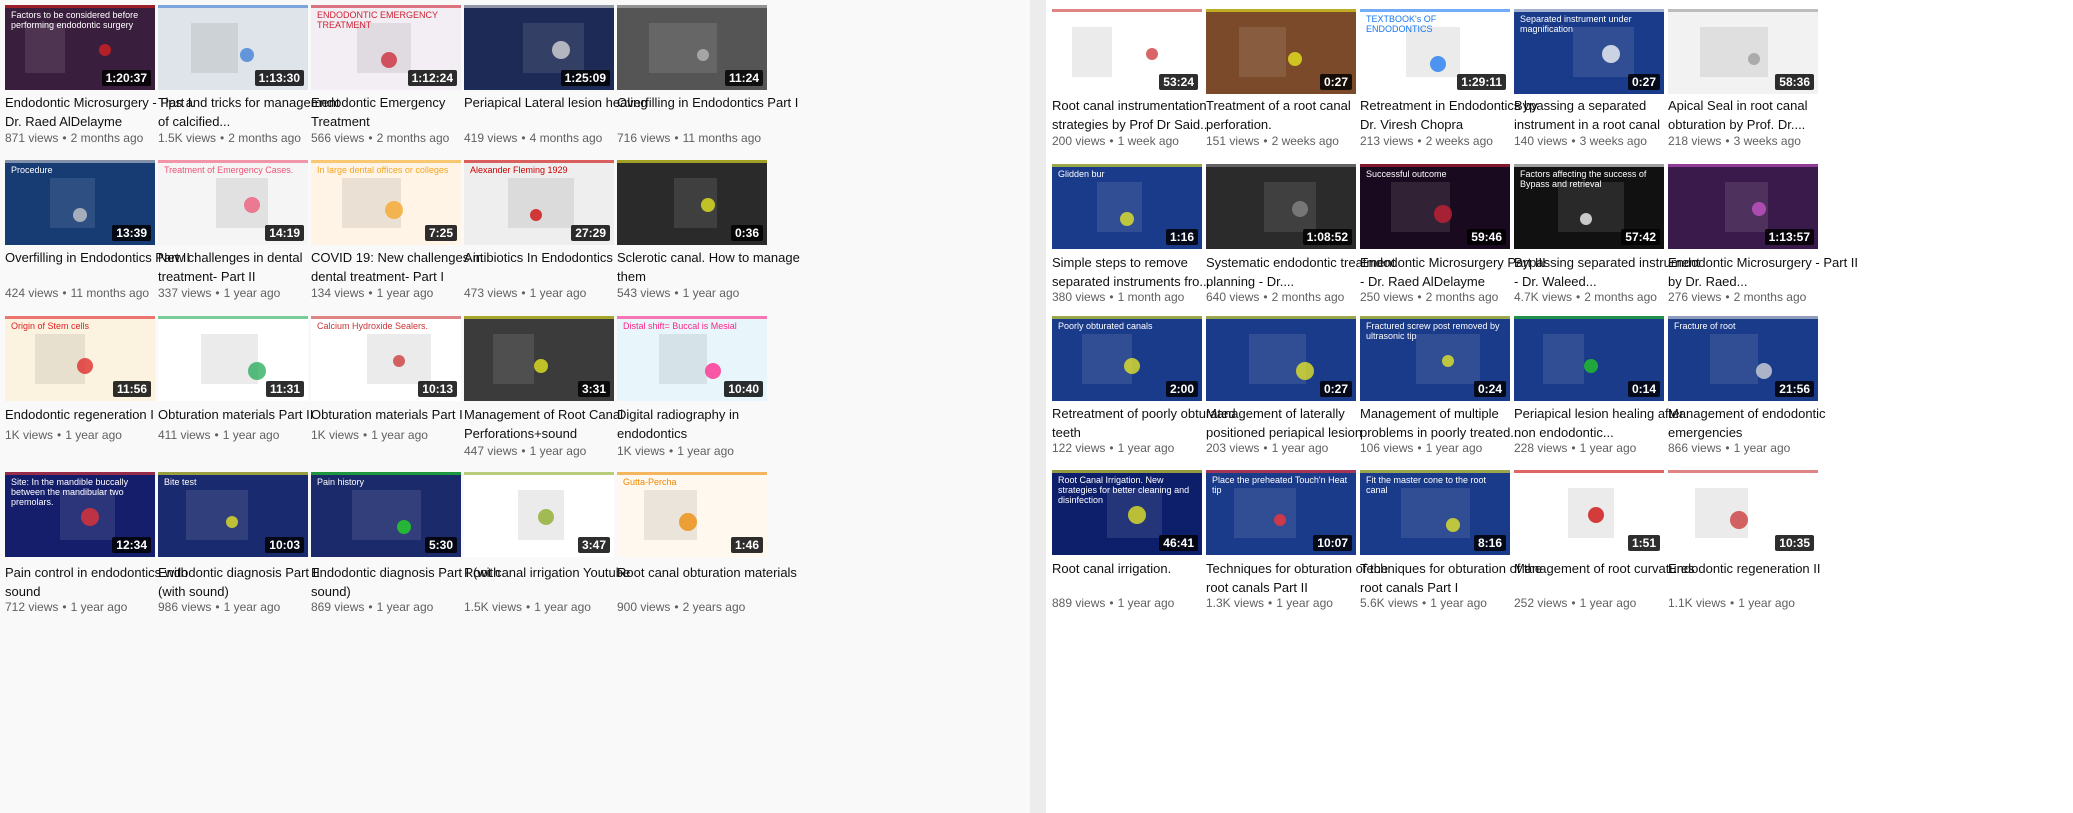  What do you see at coordinates (539, 358) in the screenshot?
I see `video-thumbnail: 3:31` at bounding box center [539, 358].